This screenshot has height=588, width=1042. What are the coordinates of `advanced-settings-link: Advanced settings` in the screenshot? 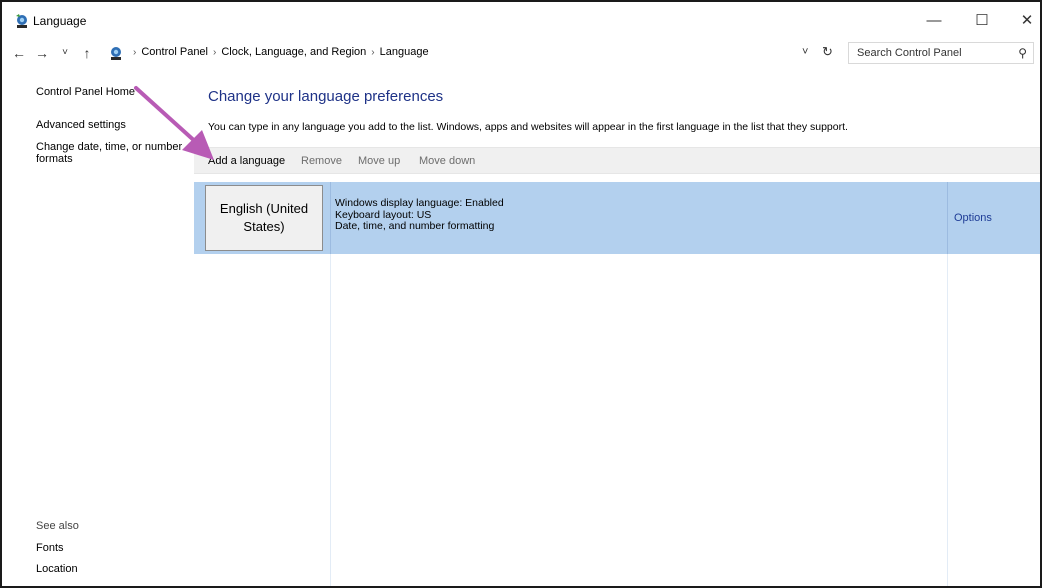 It's located at (81, 125).